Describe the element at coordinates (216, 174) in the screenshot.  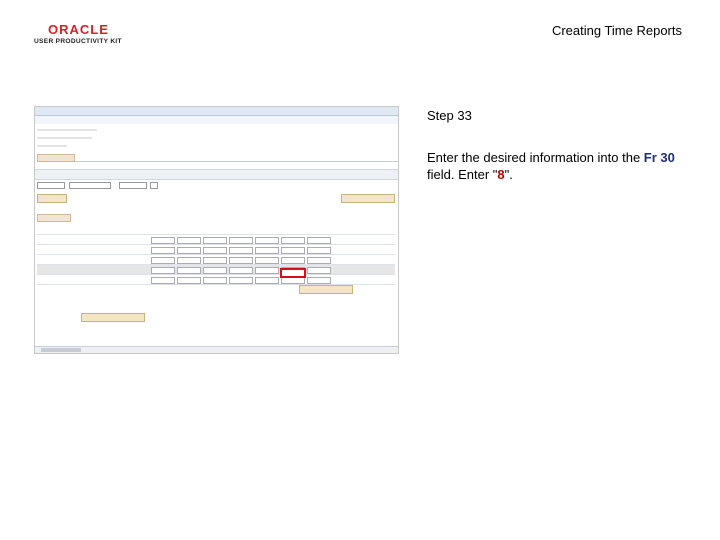
I see `timesheet-header-row` at that location.